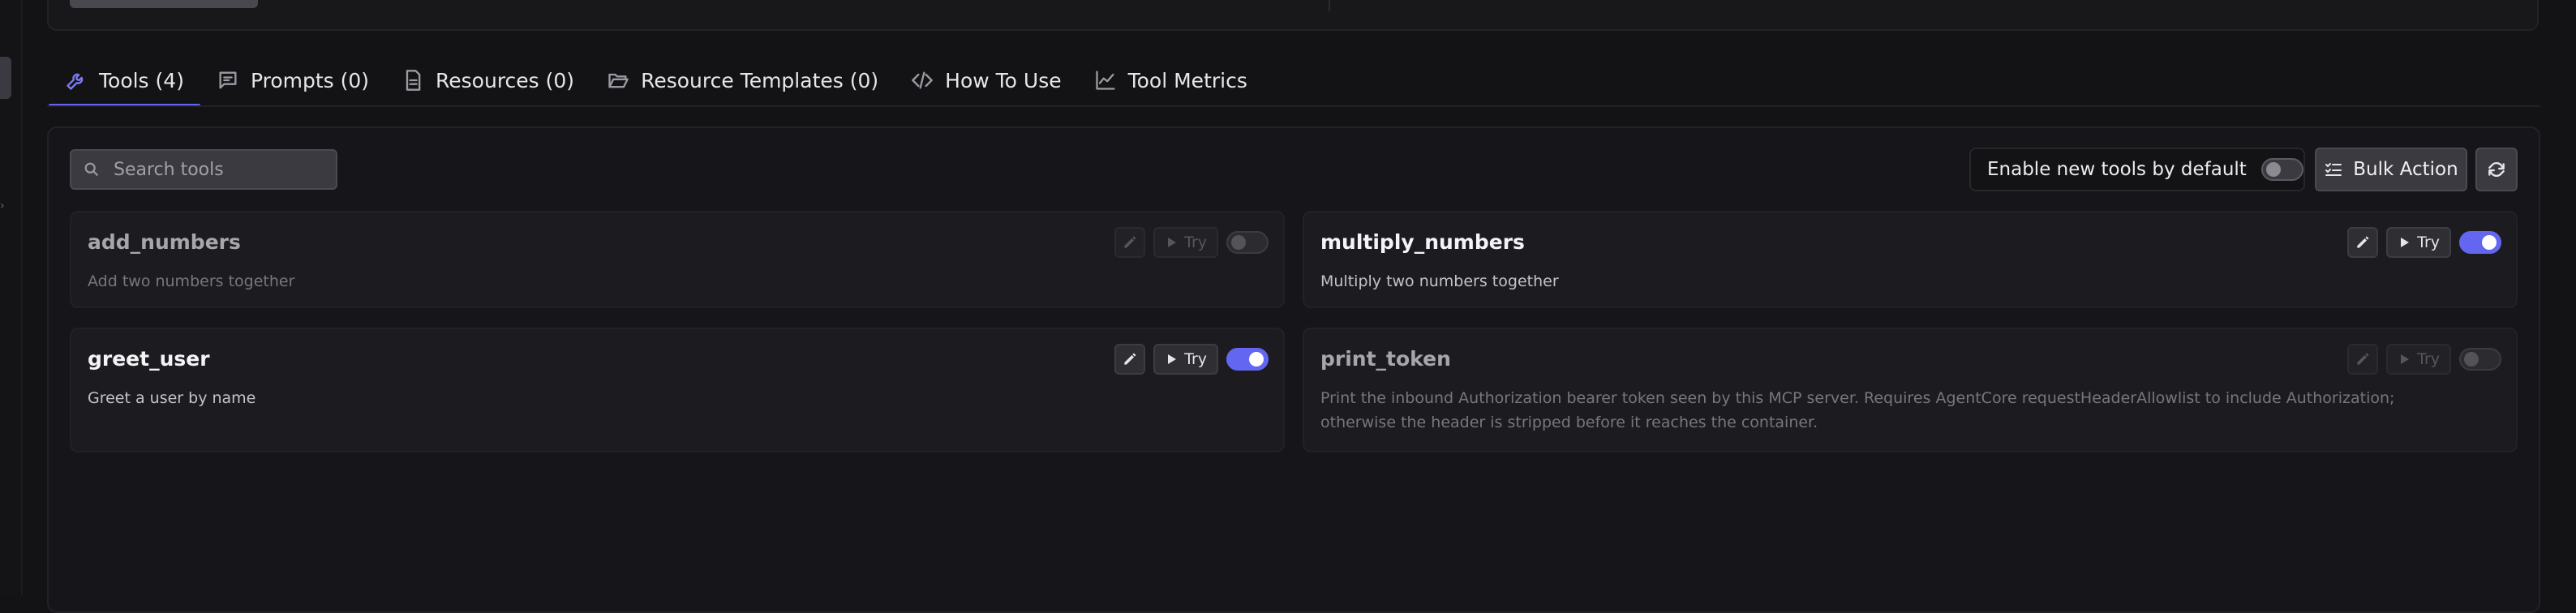  I want to click on tab-resources: Resources (0), so click(488, 80).